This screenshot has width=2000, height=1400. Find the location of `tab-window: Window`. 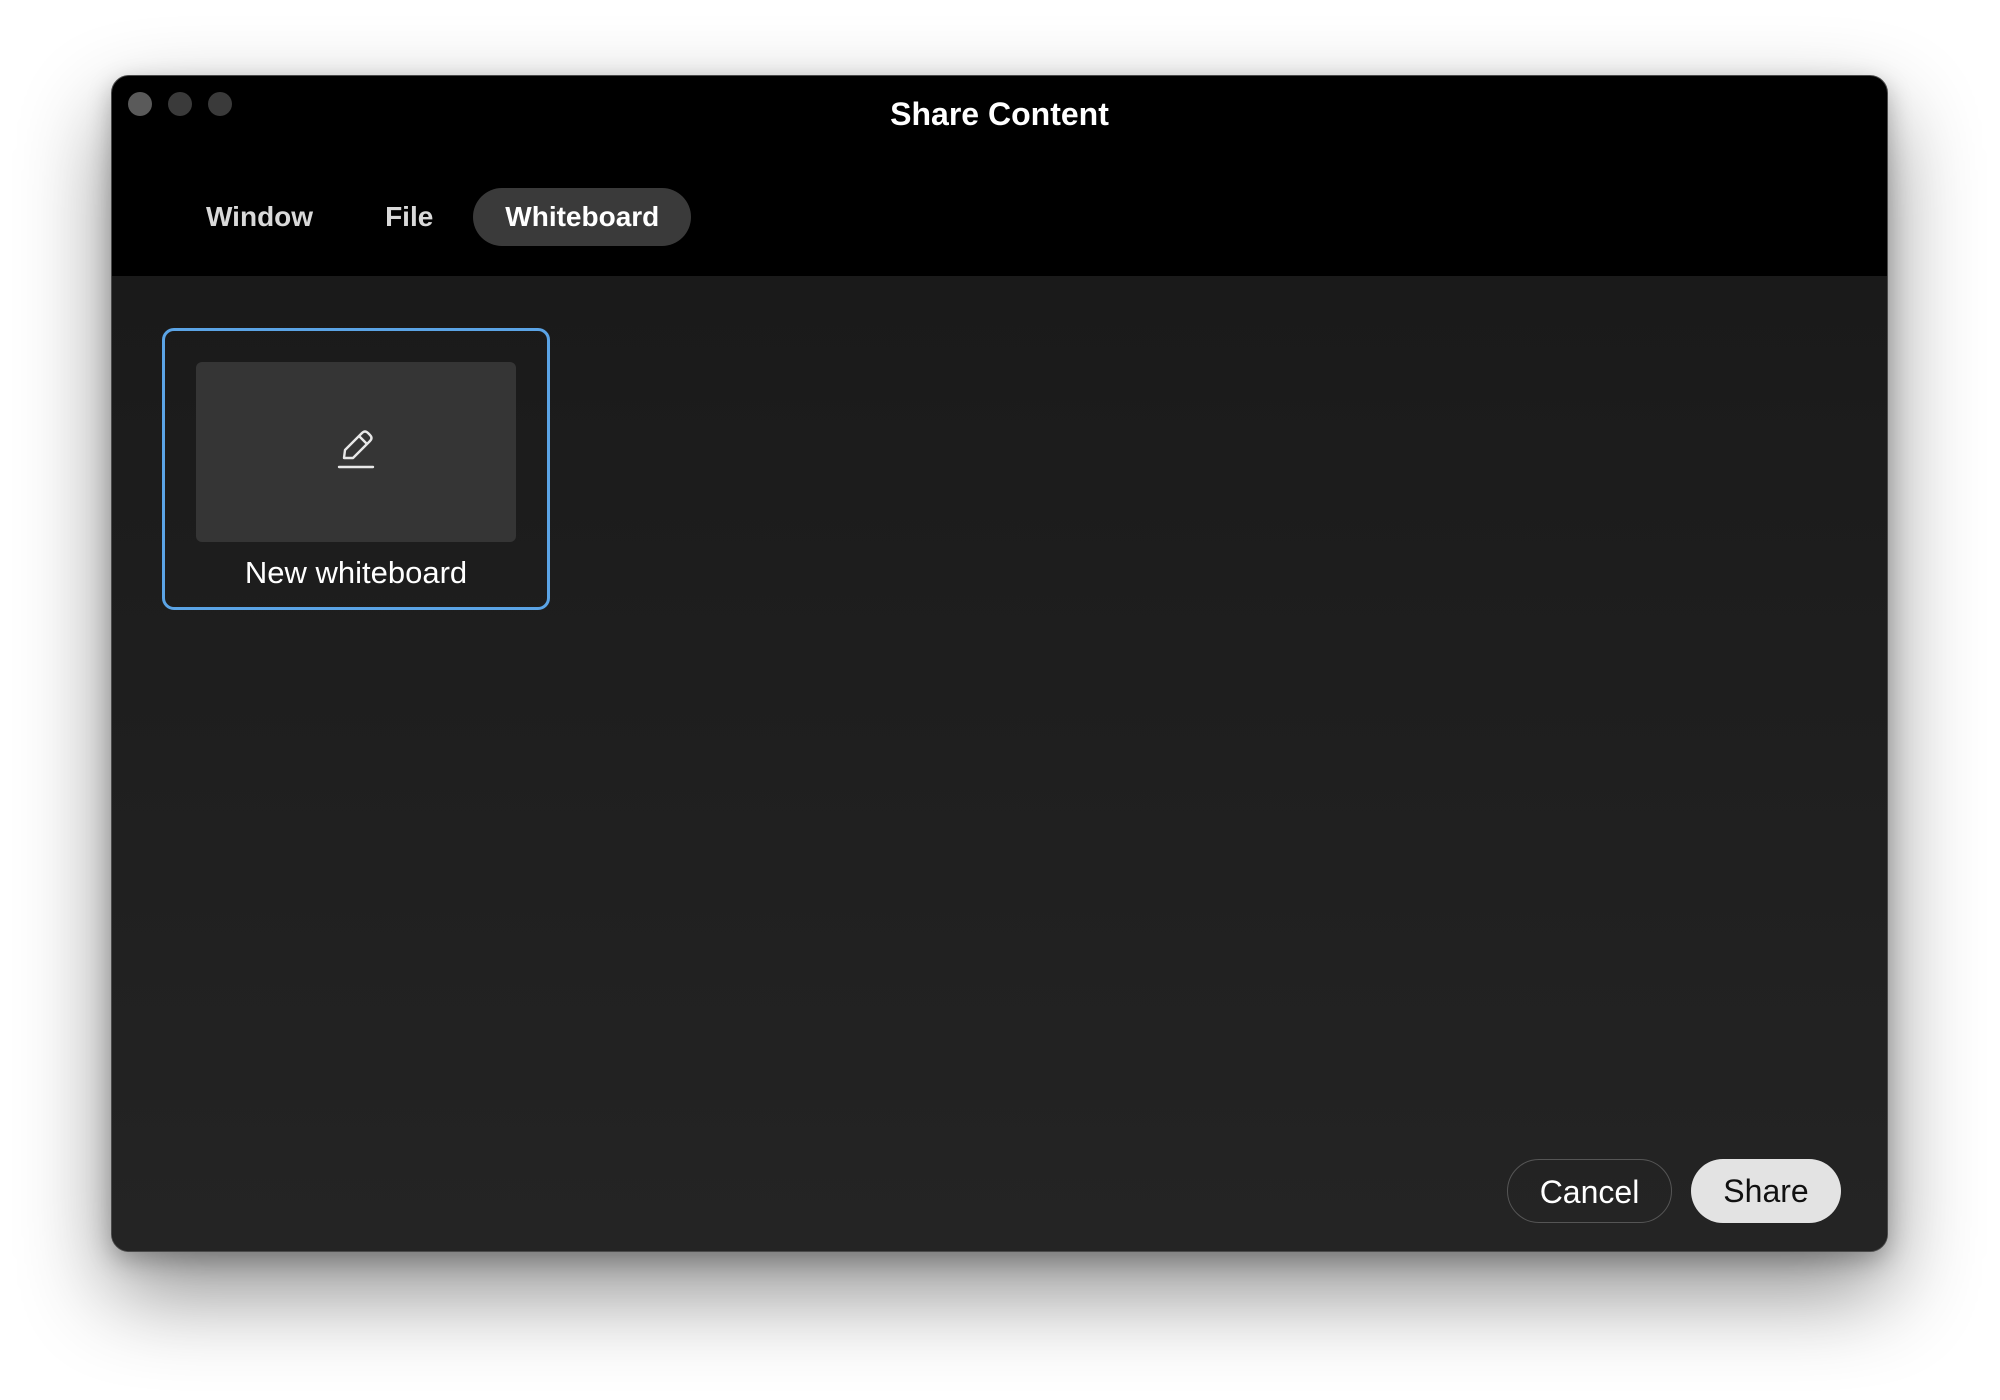

tab-window: Window is located at coordinates (259, 217).